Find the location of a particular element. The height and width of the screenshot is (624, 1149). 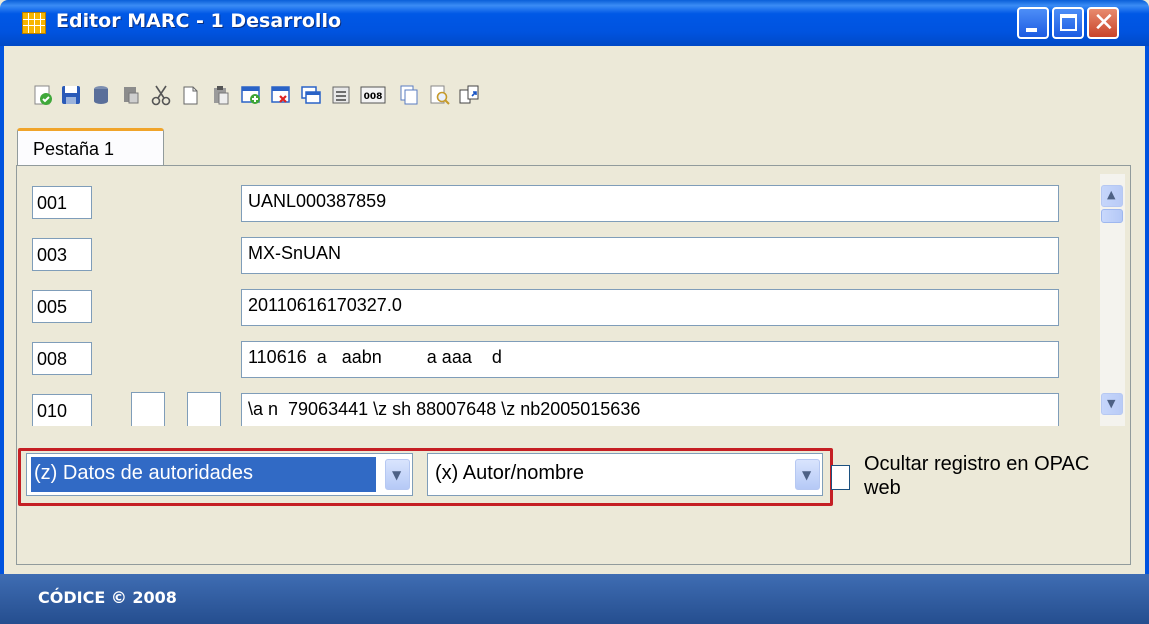

field-tag: 008 is located at coordinates (62, 358).